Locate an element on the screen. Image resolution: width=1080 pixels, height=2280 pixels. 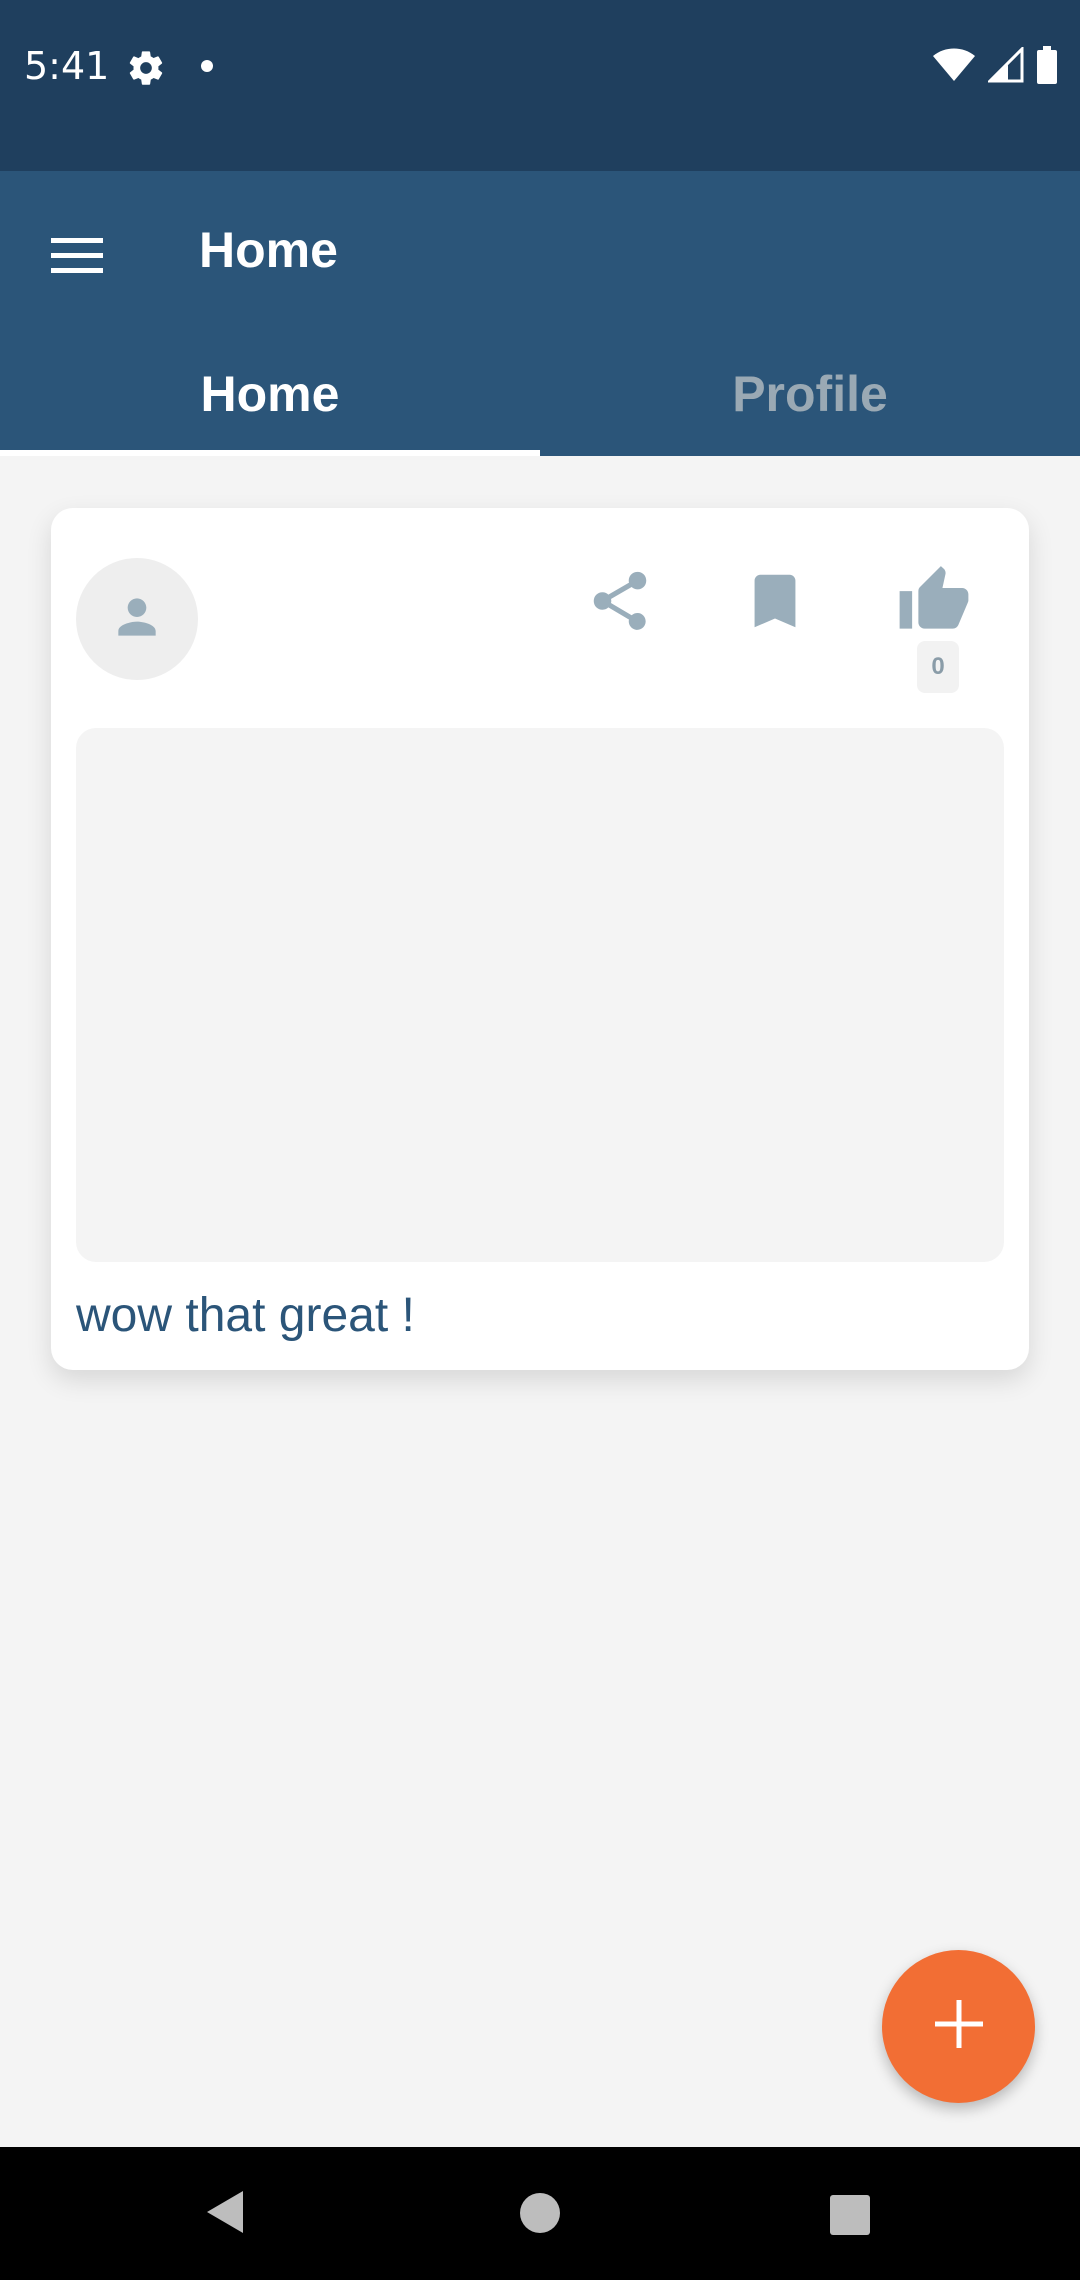
plus-icon is located at coordinates (958, 2026).